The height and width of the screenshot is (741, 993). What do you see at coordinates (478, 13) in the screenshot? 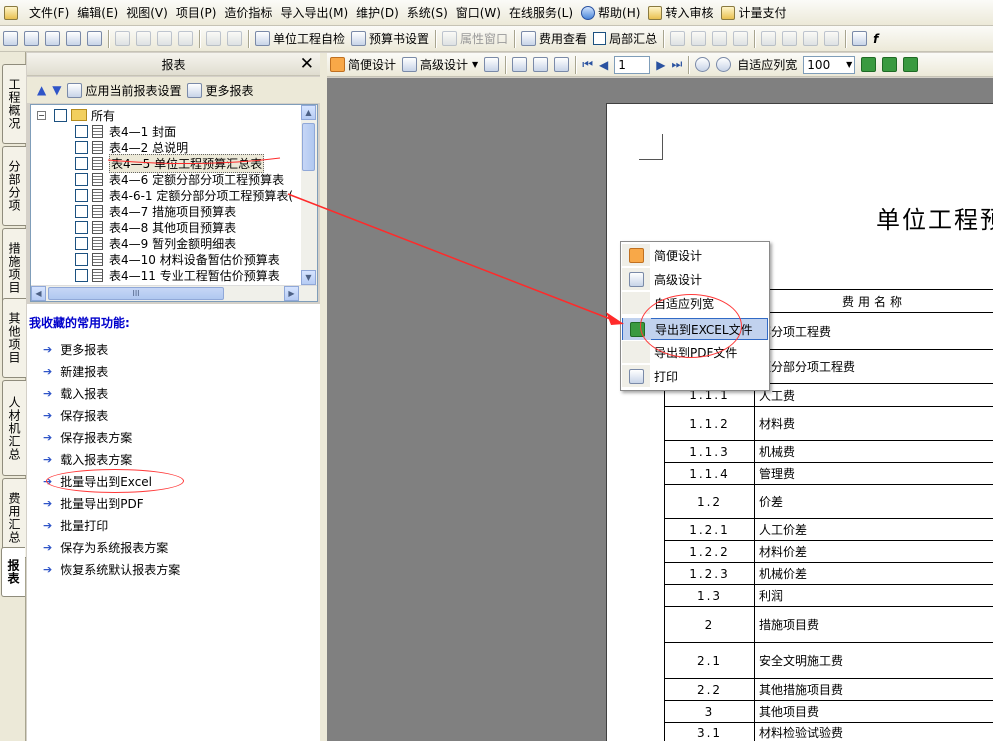
I see `menu-window: 窗口(W)` at bounding box center [478, 13].